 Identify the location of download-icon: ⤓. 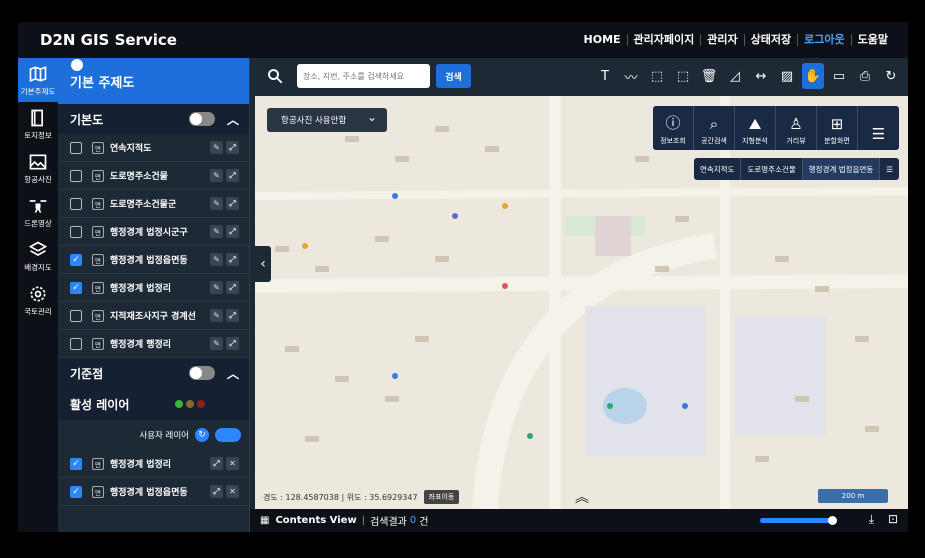
(871, 519).